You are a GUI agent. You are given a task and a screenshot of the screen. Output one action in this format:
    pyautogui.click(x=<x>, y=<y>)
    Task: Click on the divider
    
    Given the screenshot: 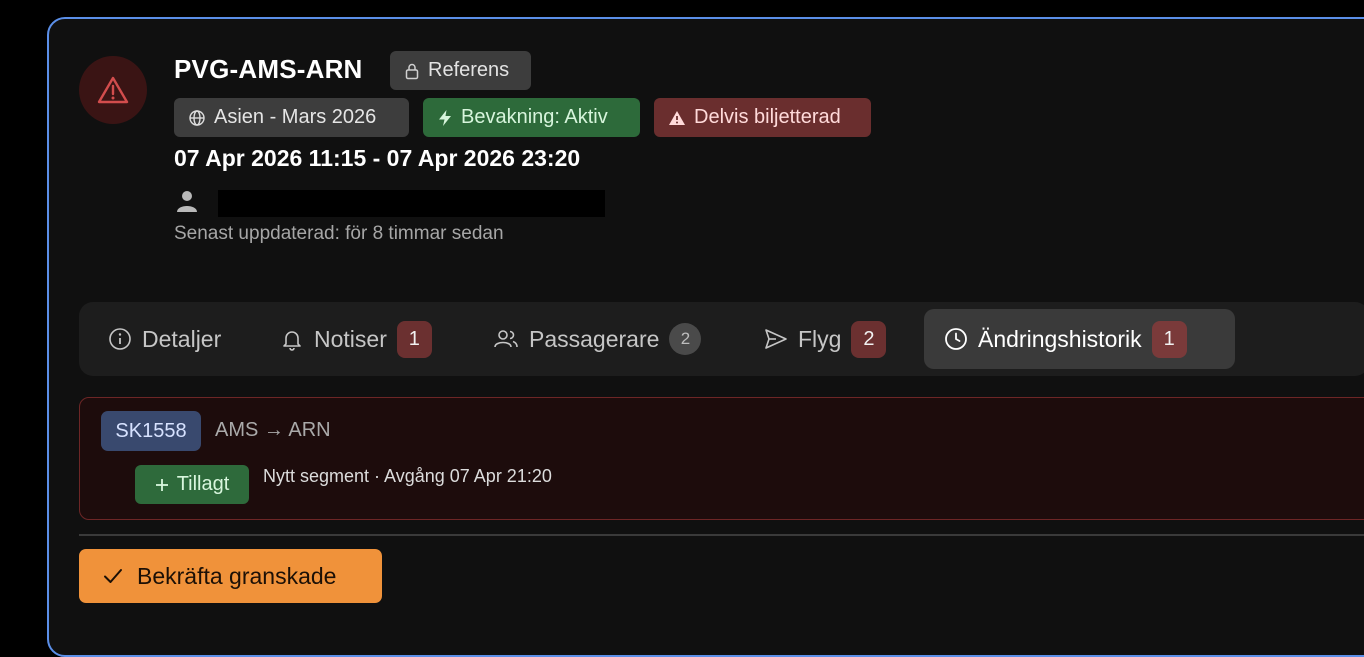 What is the action you would take?
    pyautogui.click(x=721, y=535)
    